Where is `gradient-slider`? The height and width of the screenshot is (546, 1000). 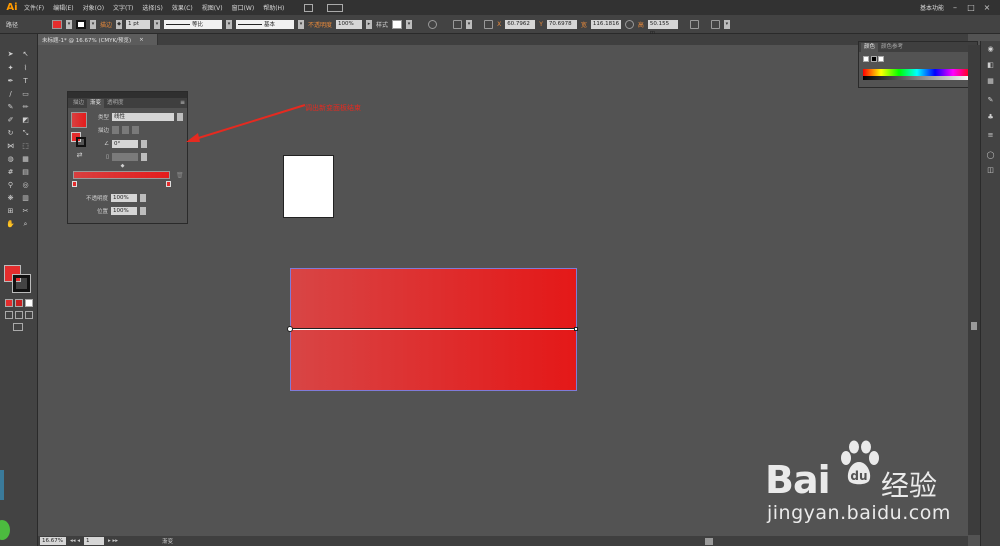 gradient-slider is located at coordinates (121, 175).